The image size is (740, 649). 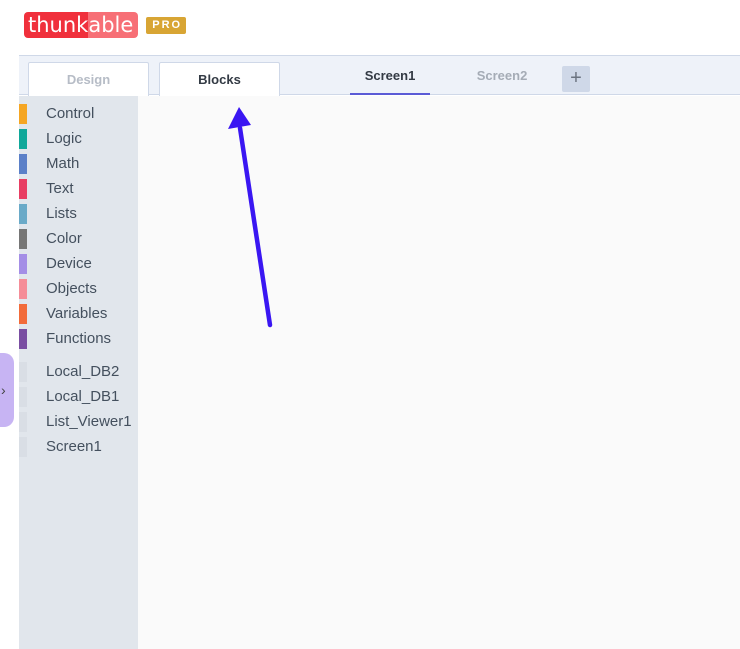 What do you see at coordinates (166, 25) in the screenshot?
I see `pro-badge: PRO` at bounding box center [166, 25].